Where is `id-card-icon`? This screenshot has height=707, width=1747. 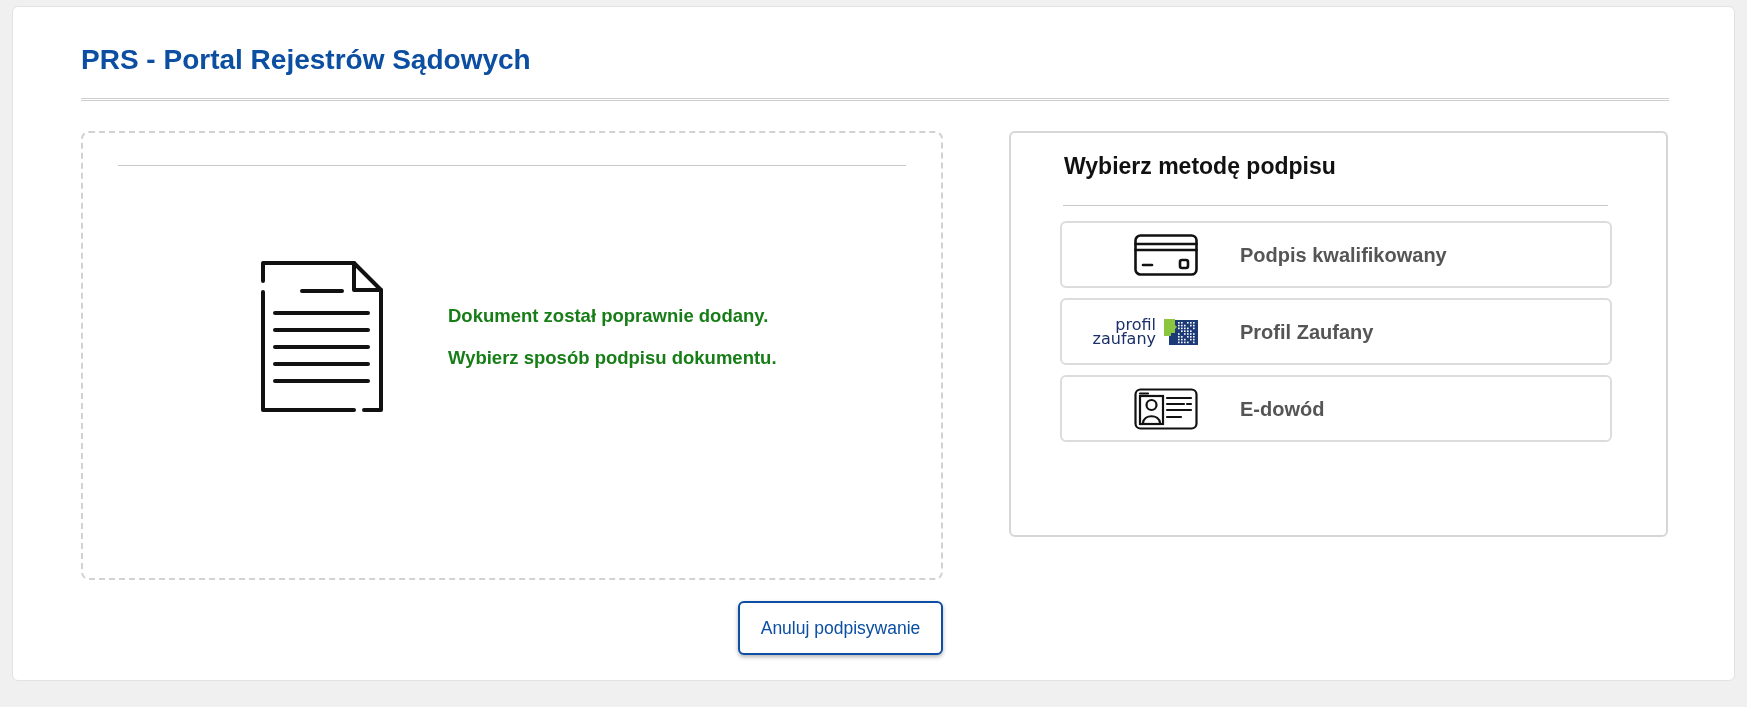
id-card-icon is located at coordinates (1166, 408).